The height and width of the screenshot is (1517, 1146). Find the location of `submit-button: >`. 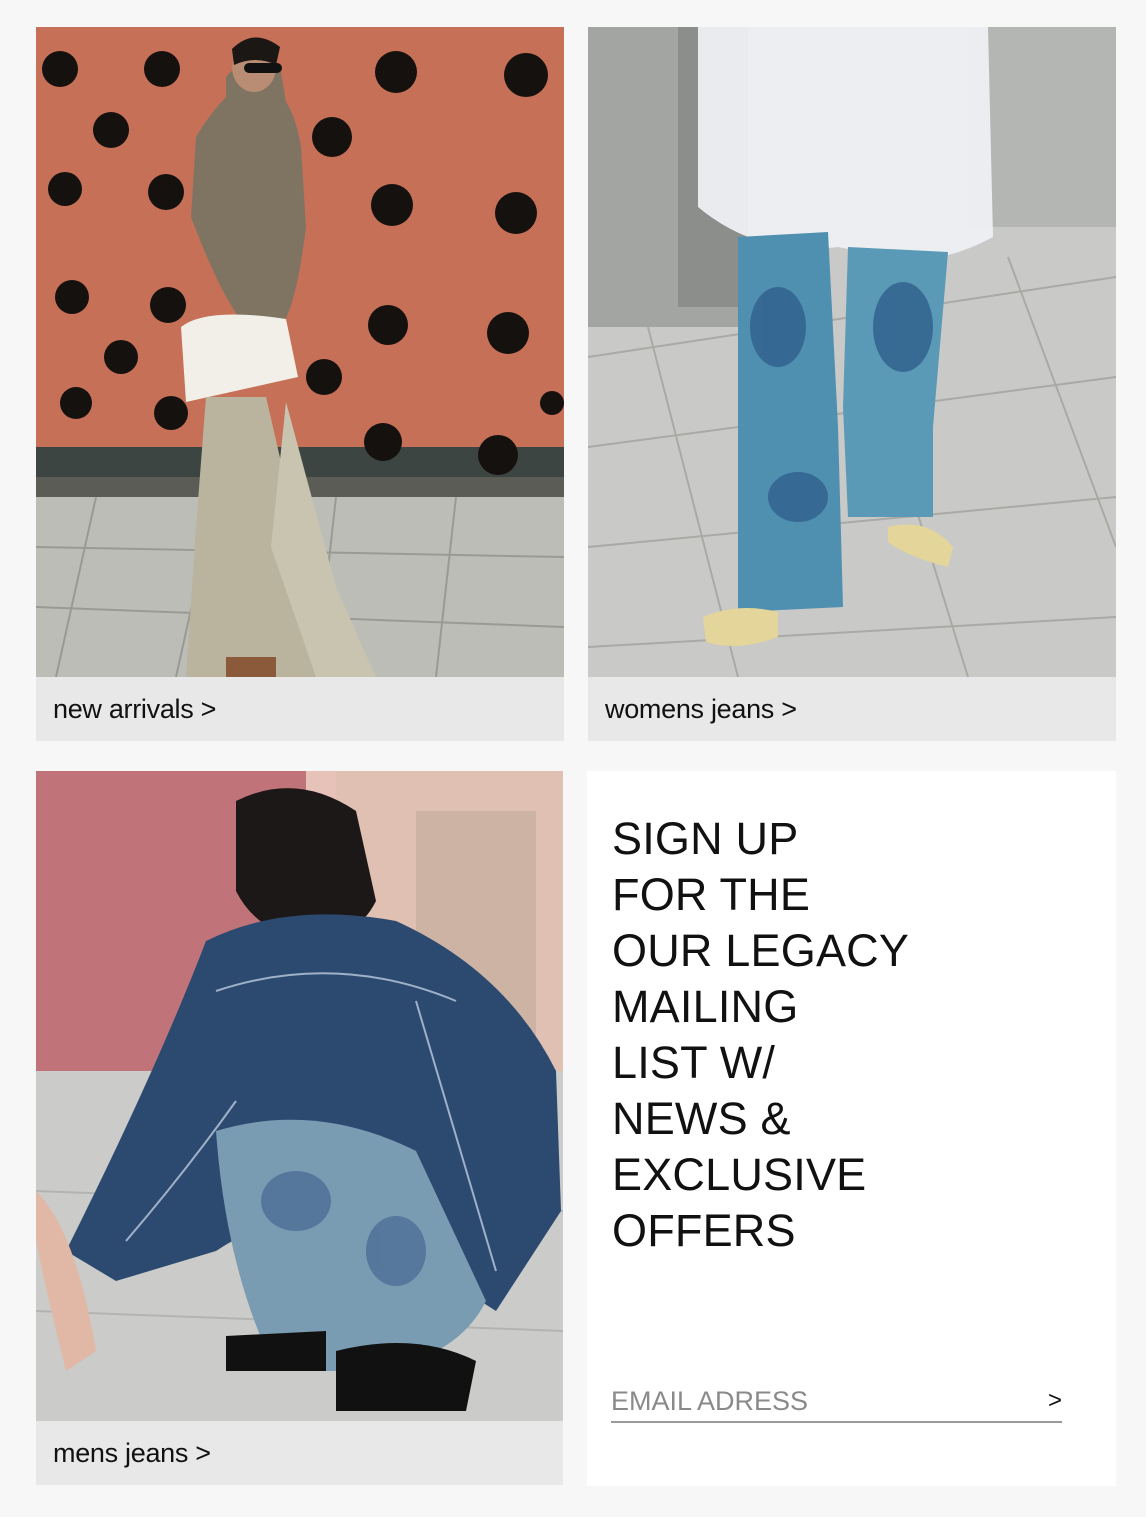

submit-button: > is located at coordinates (1042, 1401).